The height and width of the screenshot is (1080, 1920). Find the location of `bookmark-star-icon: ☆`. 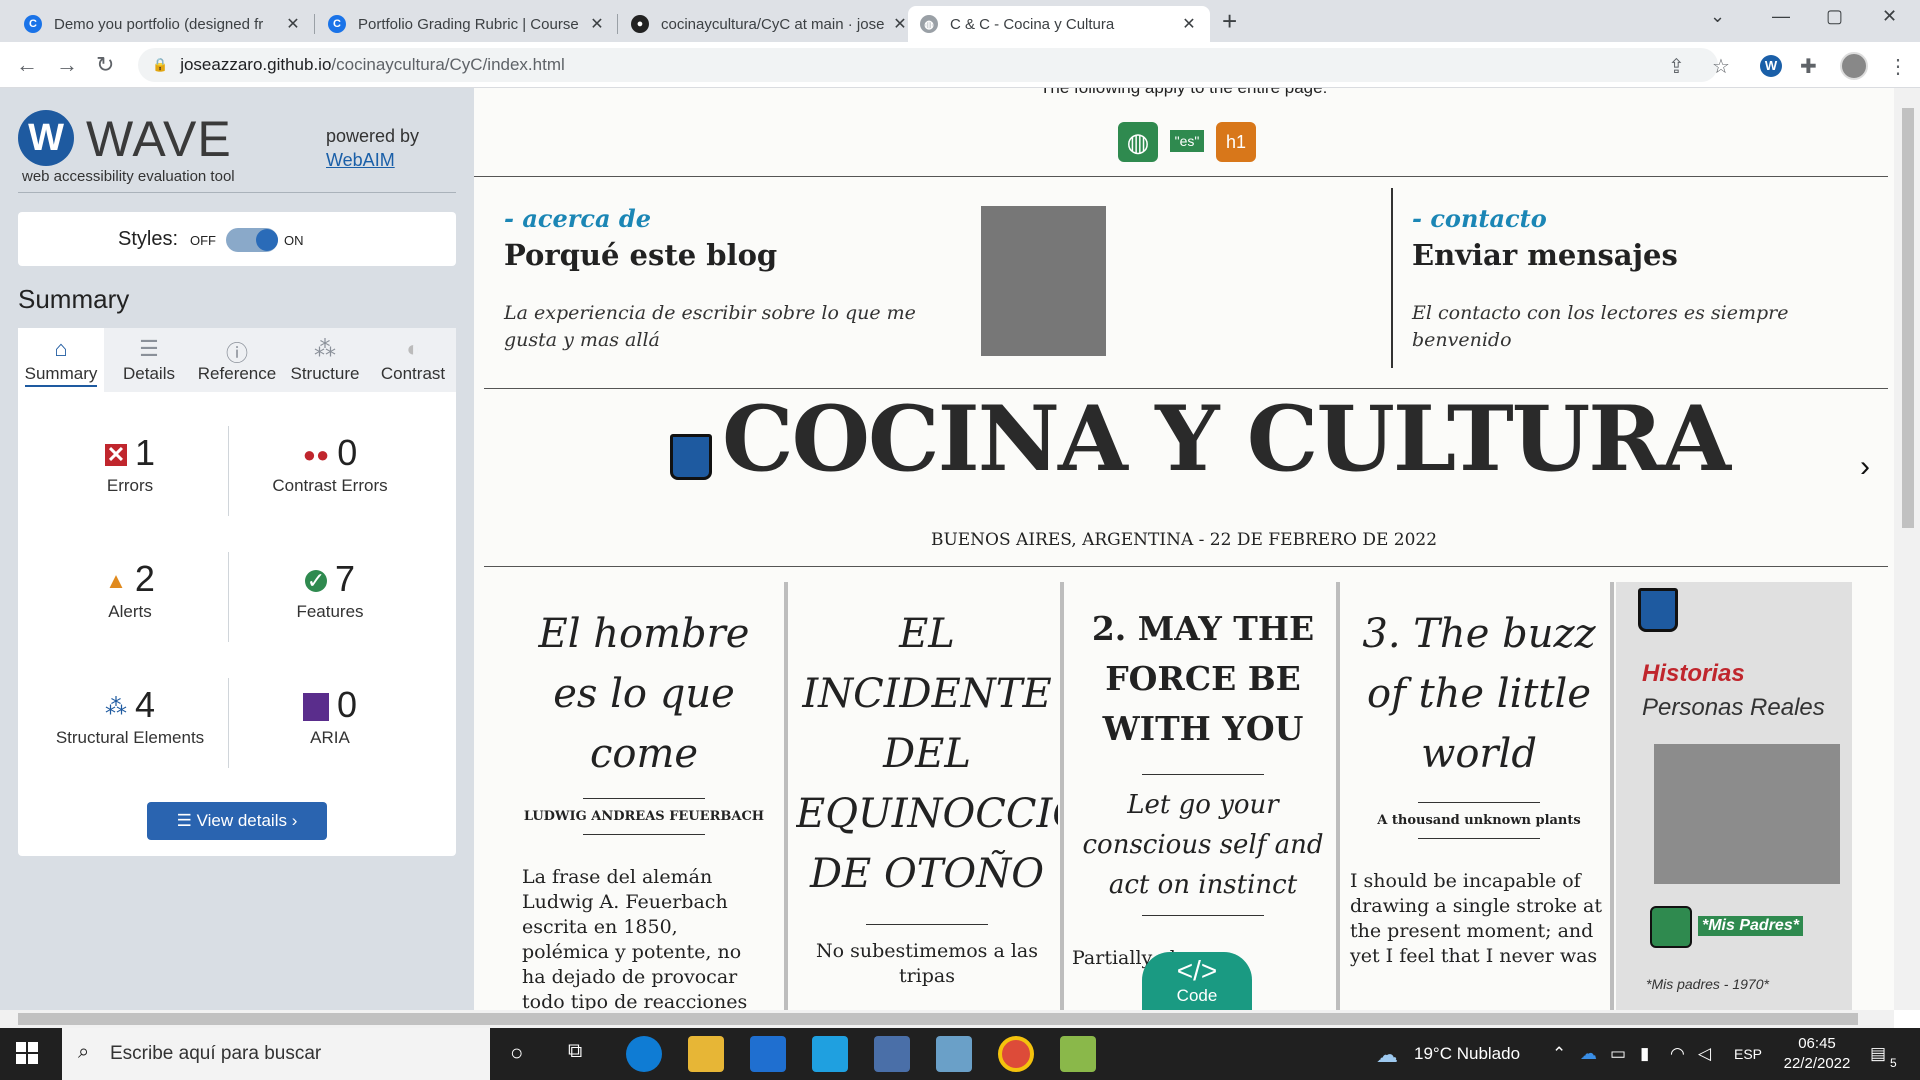

bookmark-star-icon: ☆ is located at coordinates (1721, 66).